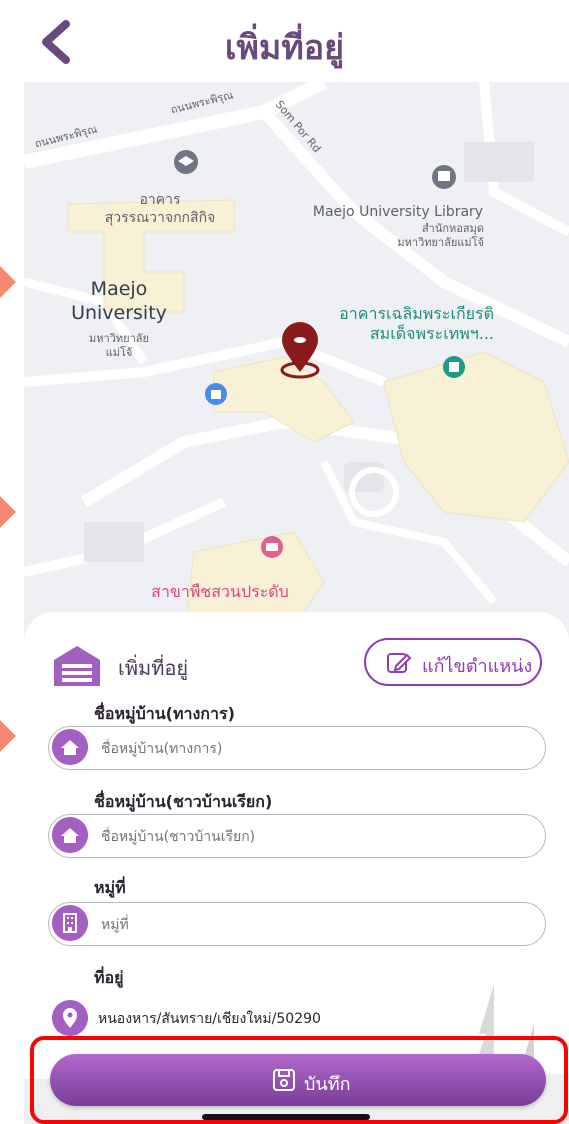 Image resolution: width=569 pixels, height=1124 pixels. I want to click on building-icon, so click(70, 923).